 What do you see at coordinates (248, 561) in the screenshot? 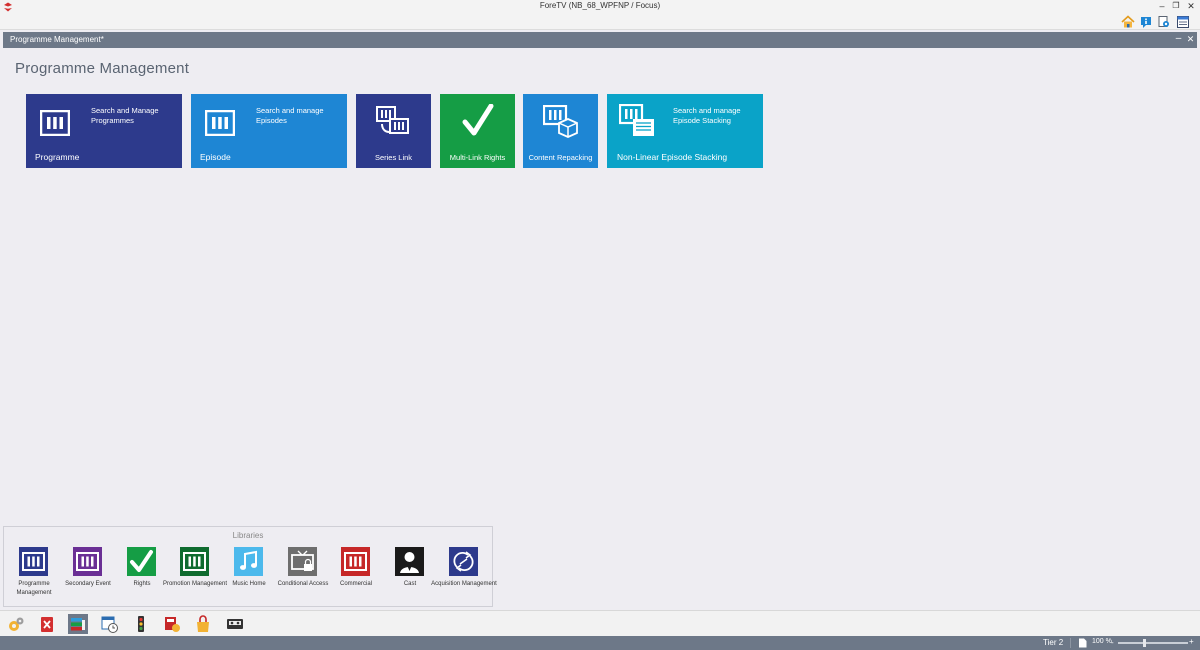
I see `music-note-icon` at bounding box center [248, 561].